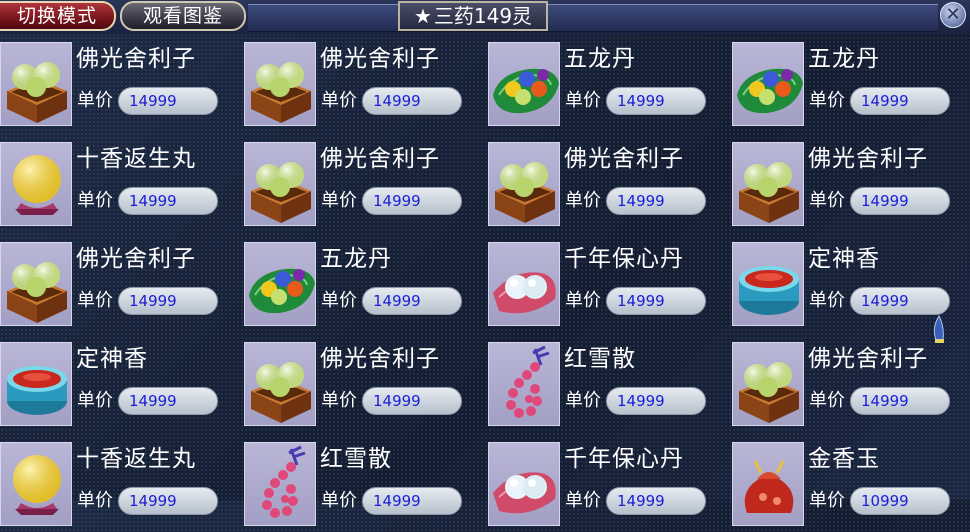 The image size is (970, 532). I want to click on scroll-handle, so click(939, 329).